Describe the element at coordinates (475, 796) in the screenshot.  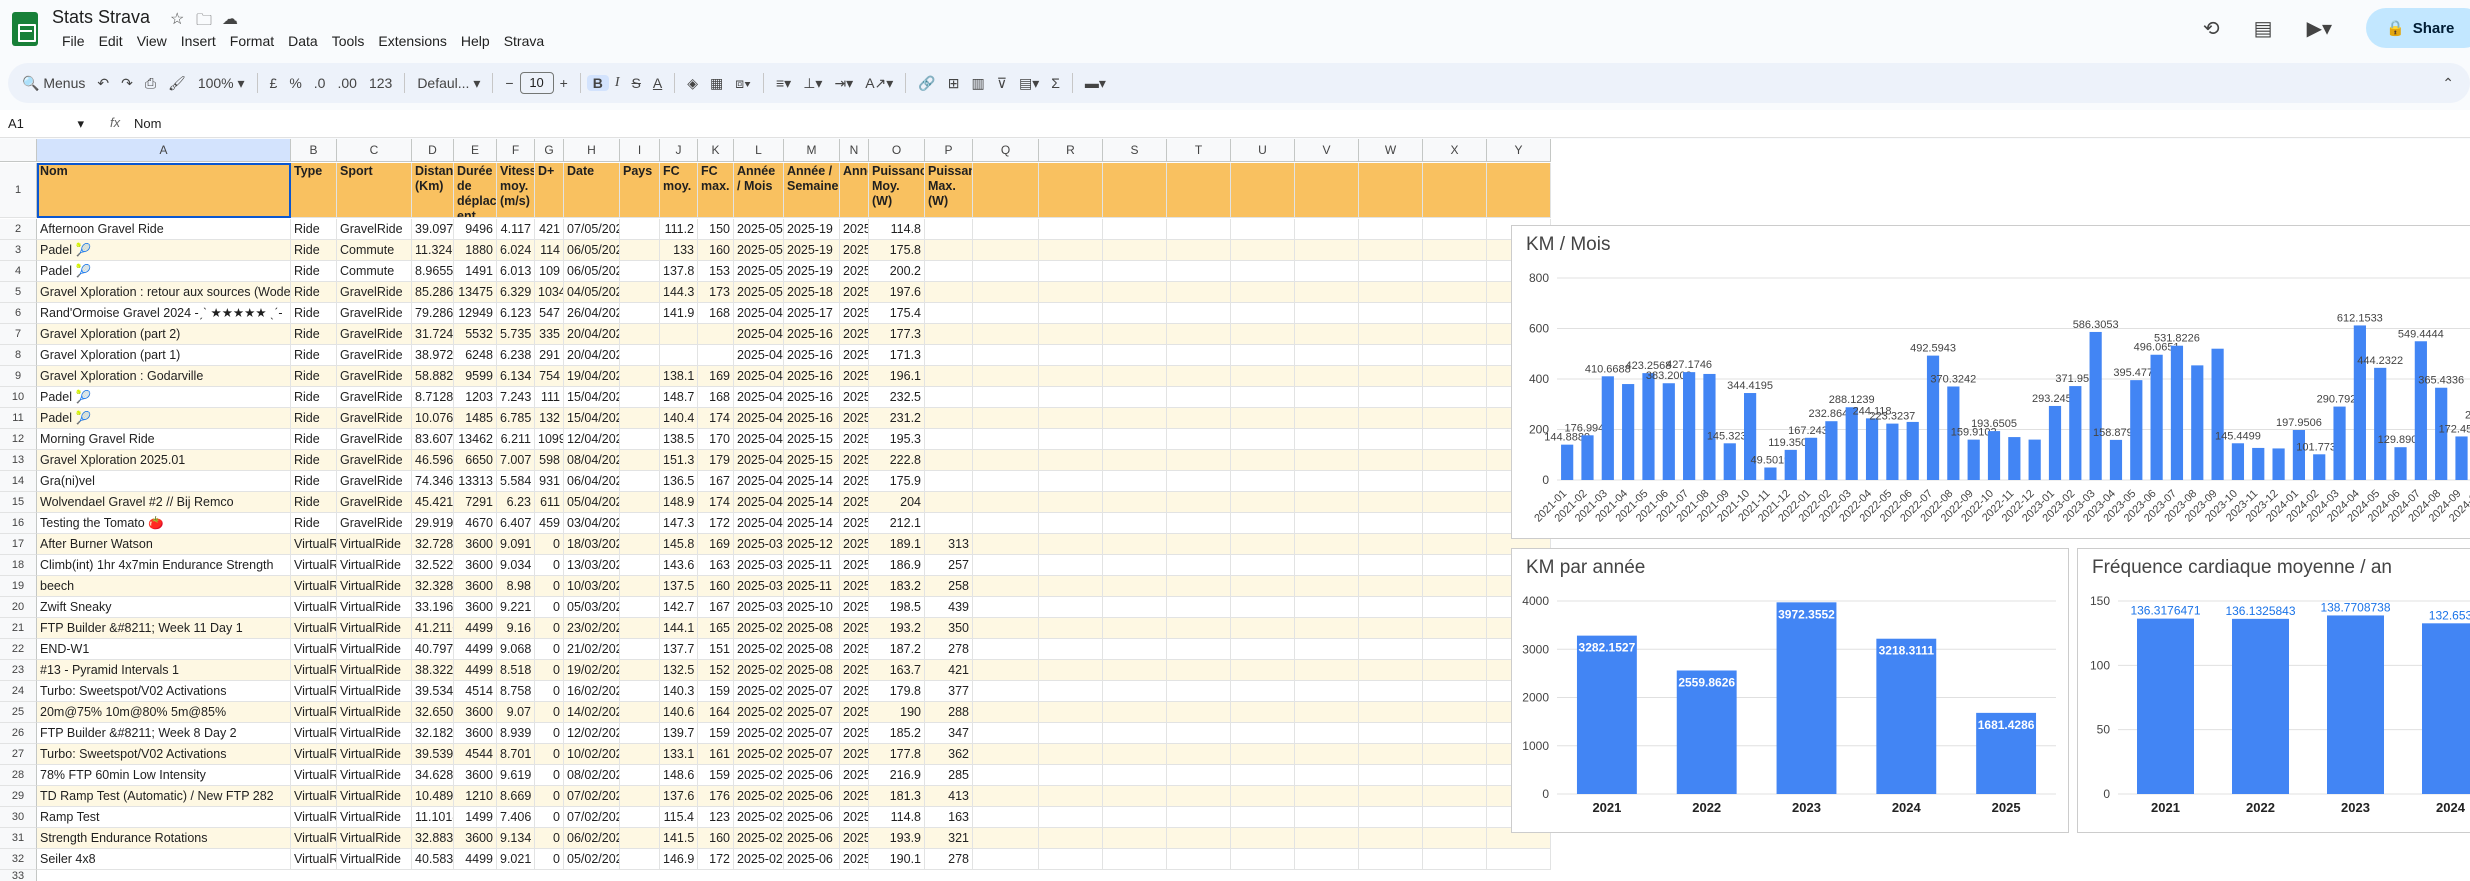
I see `cell: 1210` at that location.